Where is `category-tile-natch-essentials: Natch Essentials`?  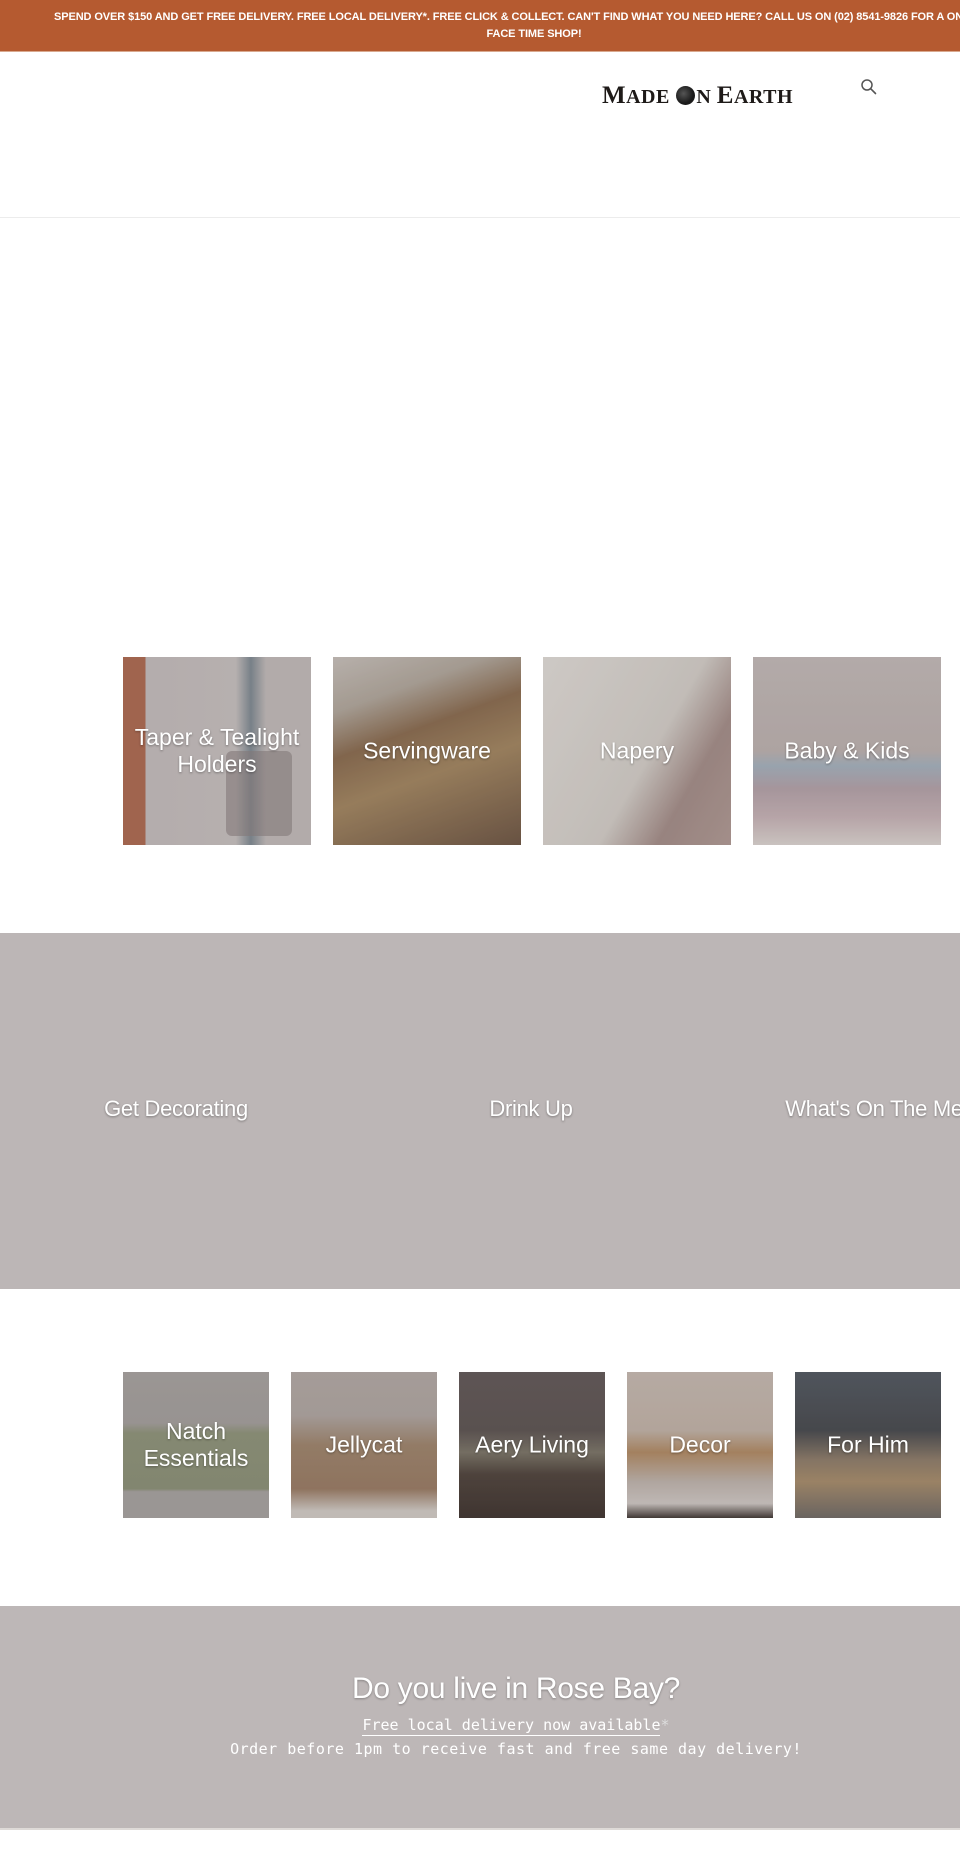 category-tile-natch-essentials: Natch Essentials is located at coordinates (196, 1445).